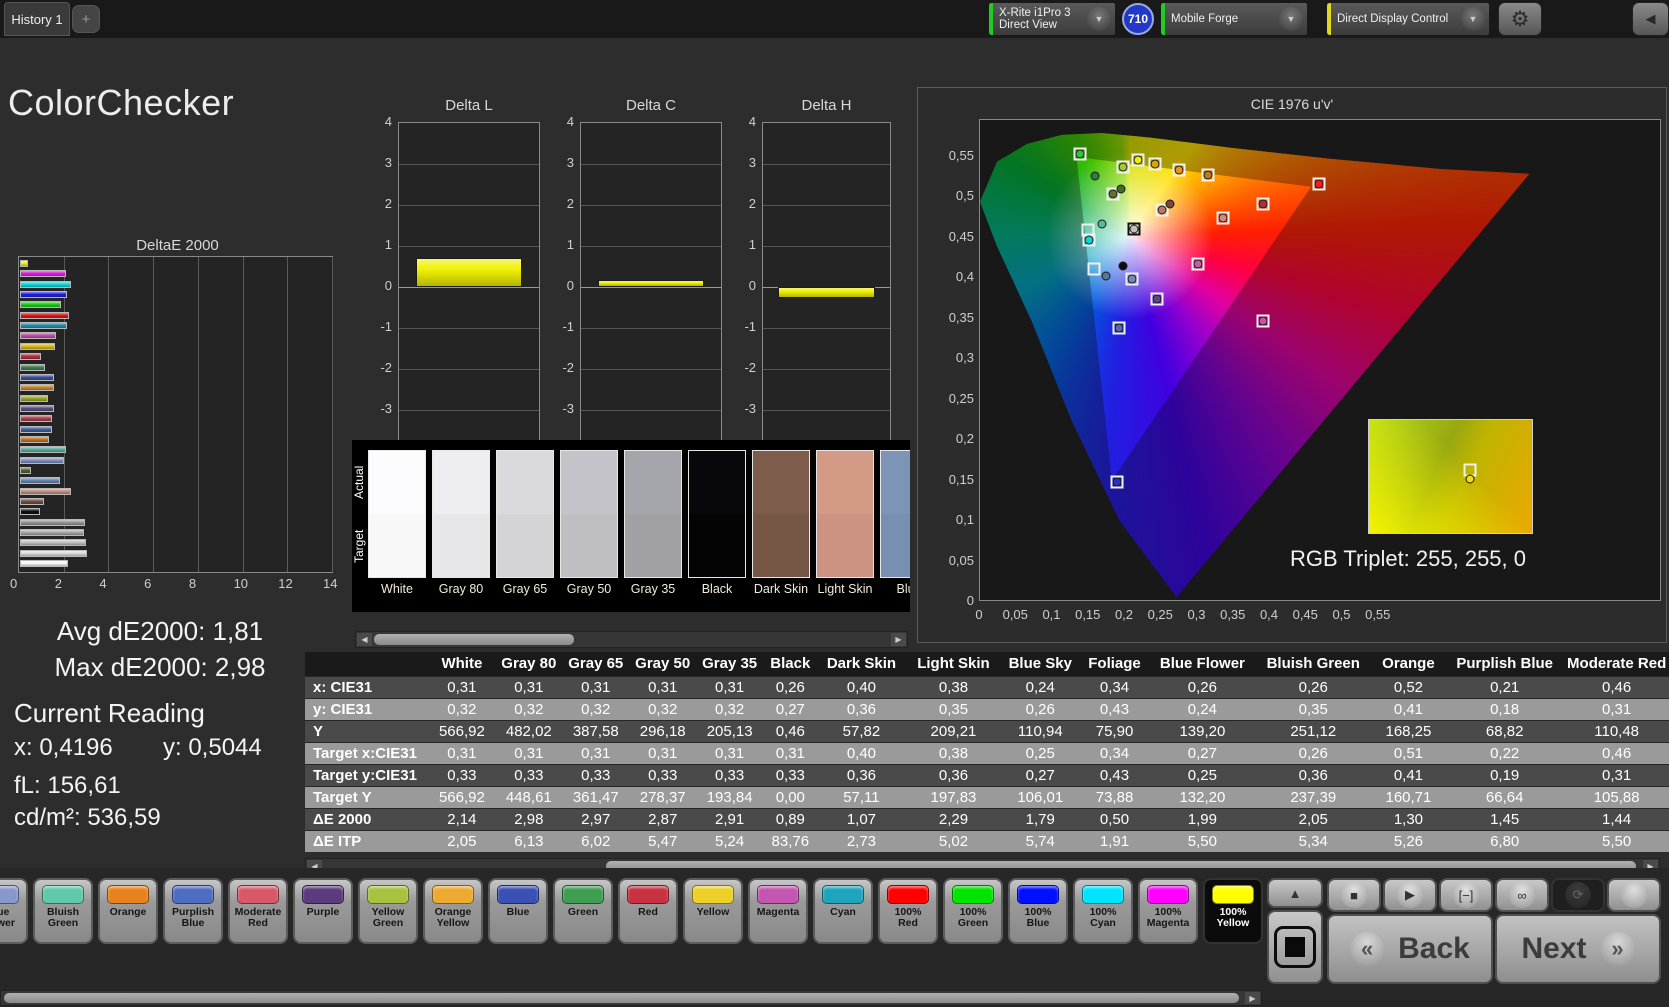 Image resolution: width=1669 pixels, height=1007 pixels. I want to click on patch-button-blue-flower: BlueFlower, so click(14, 911).